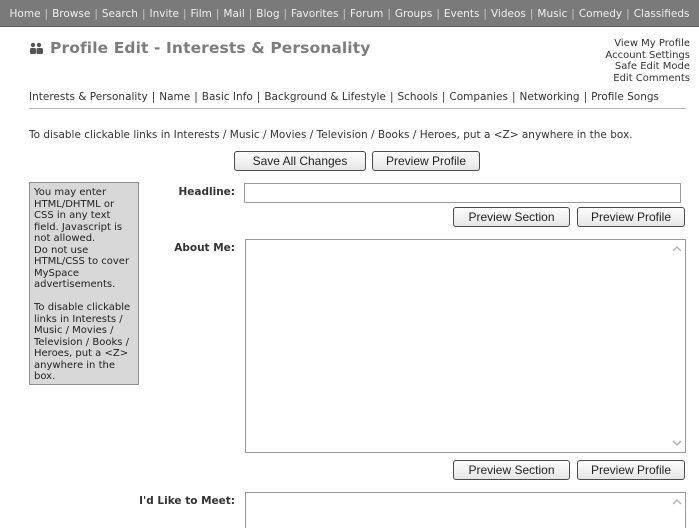 Image resolution: width=699 pixels, height=528 pixels. I want to click on account-settings-link: Account Settings, so click(647, 56).